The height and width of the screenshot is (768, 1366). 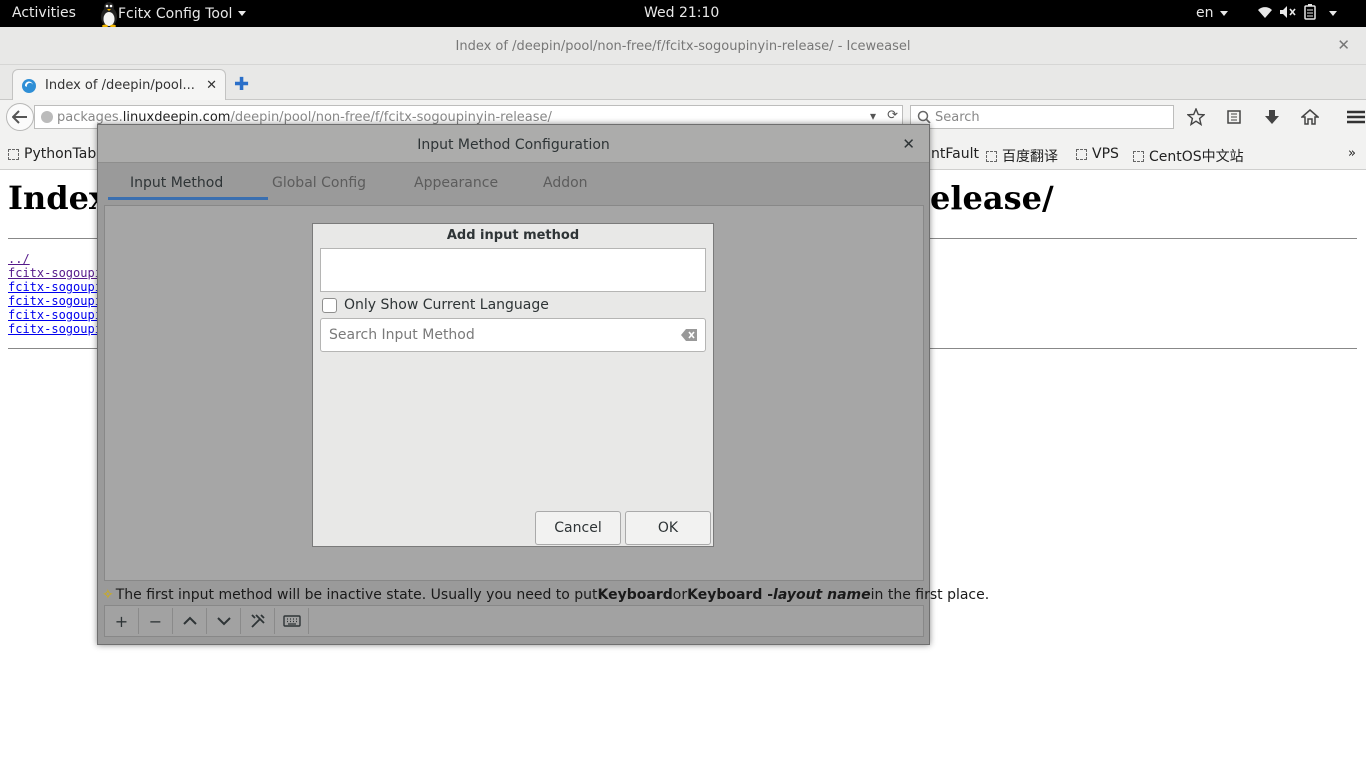 I want to click on page-heading: Index, so click(x=58, y=198).